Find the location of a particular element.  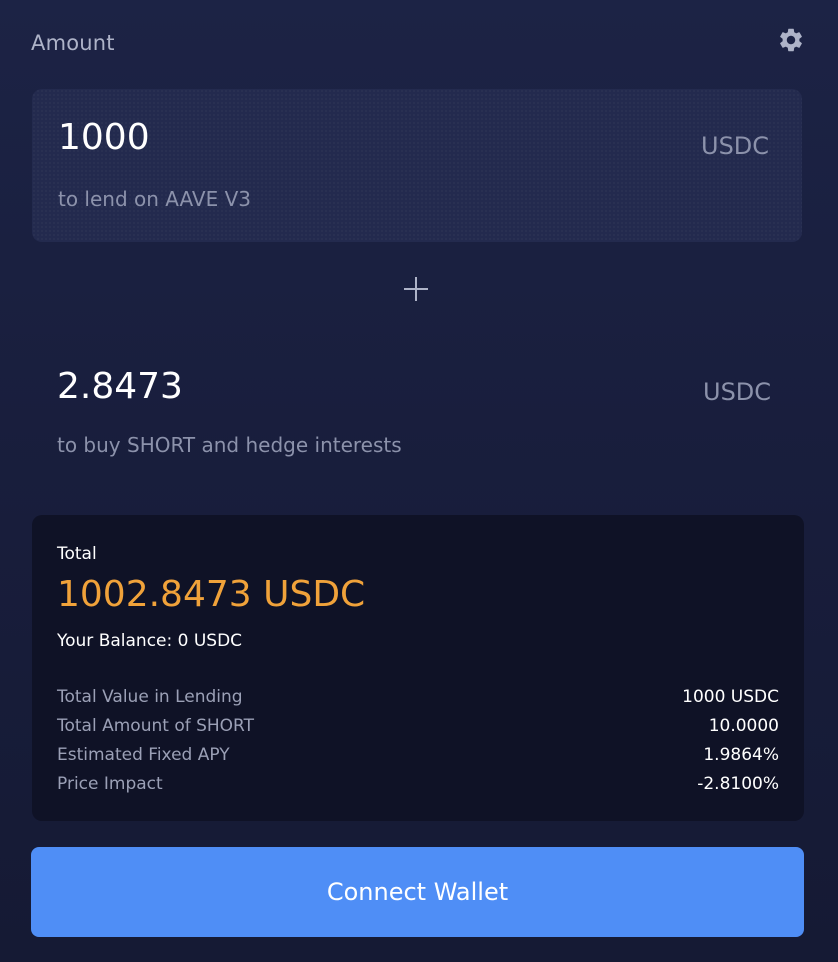

detail-value: 1.9864% is located at coordinates (741, 755).